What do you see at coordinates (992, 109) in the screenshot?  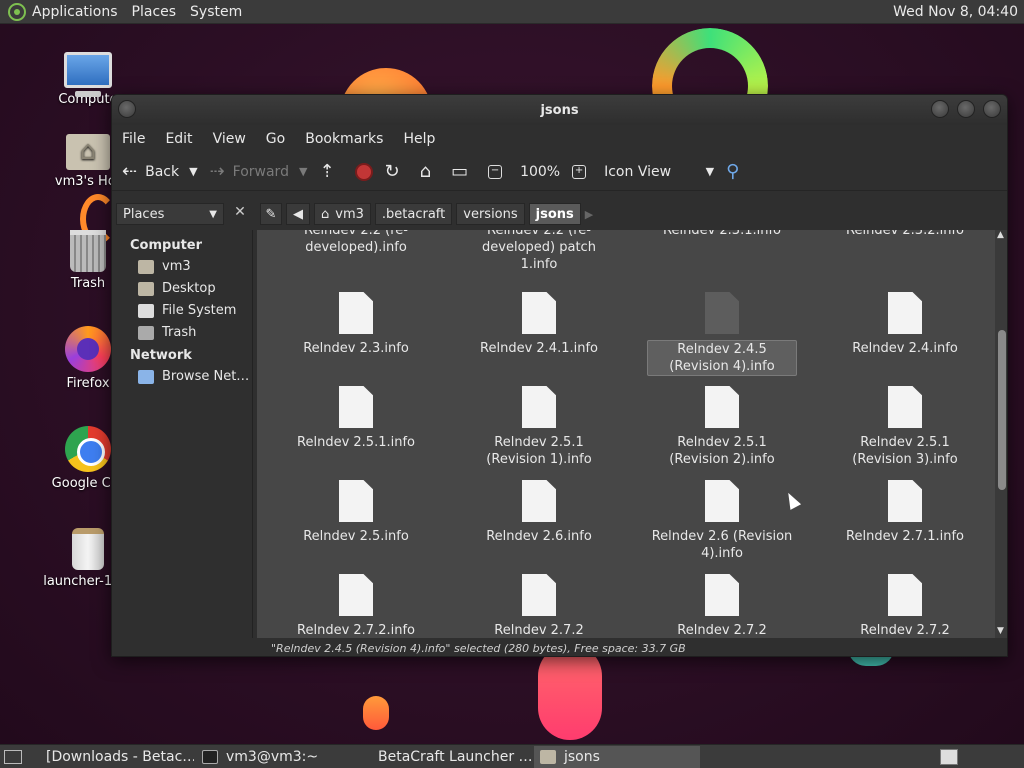 I see `close-button` at bounding box center [992, 109].